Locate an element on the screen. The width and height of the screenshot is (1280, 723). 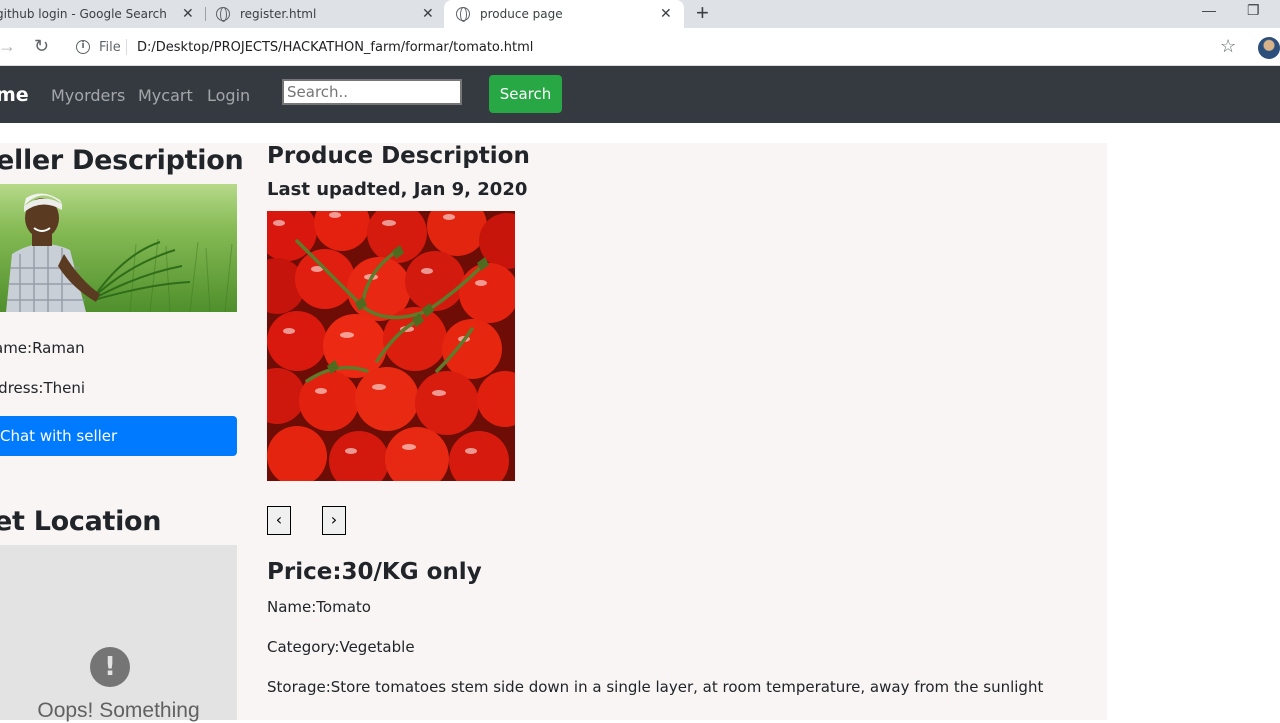
tab-title: github login - Google Search is located at coordinates (83, 14).